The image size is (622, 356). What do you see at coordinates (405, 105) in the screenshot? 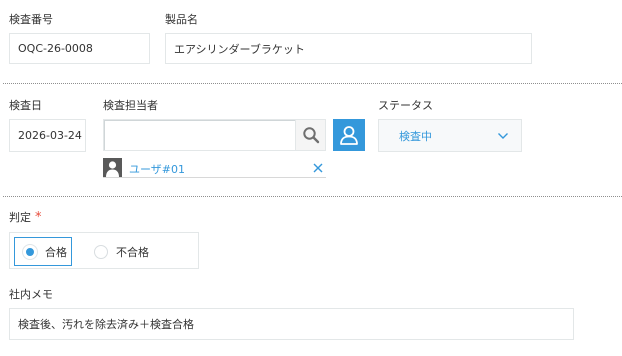
I see `status-label: ステータス` at bounding box center [405, 105].